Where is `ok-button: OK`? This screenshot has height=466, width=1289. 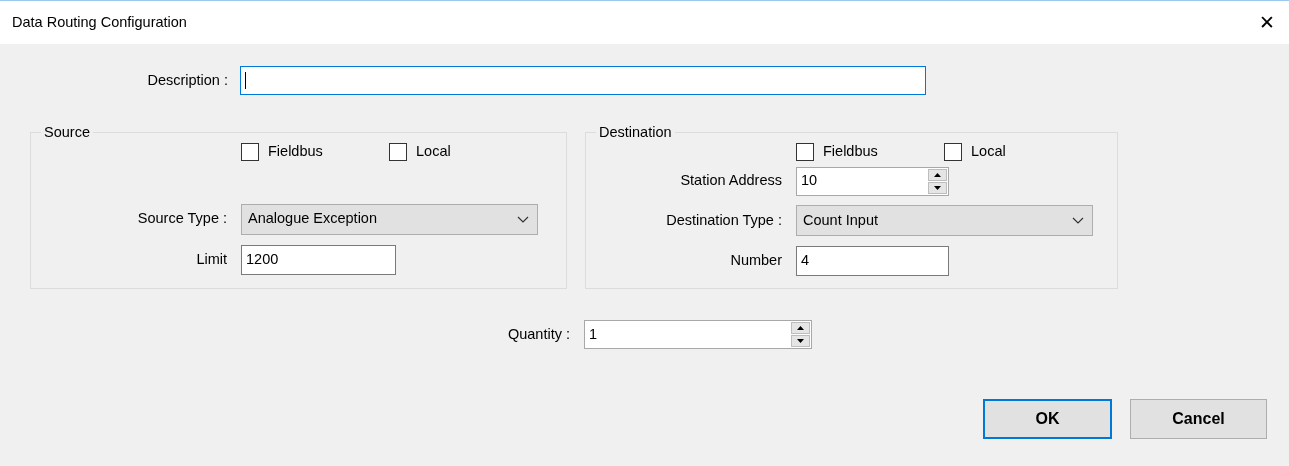 ok-button: OK is located at coordinates (1047, 419).